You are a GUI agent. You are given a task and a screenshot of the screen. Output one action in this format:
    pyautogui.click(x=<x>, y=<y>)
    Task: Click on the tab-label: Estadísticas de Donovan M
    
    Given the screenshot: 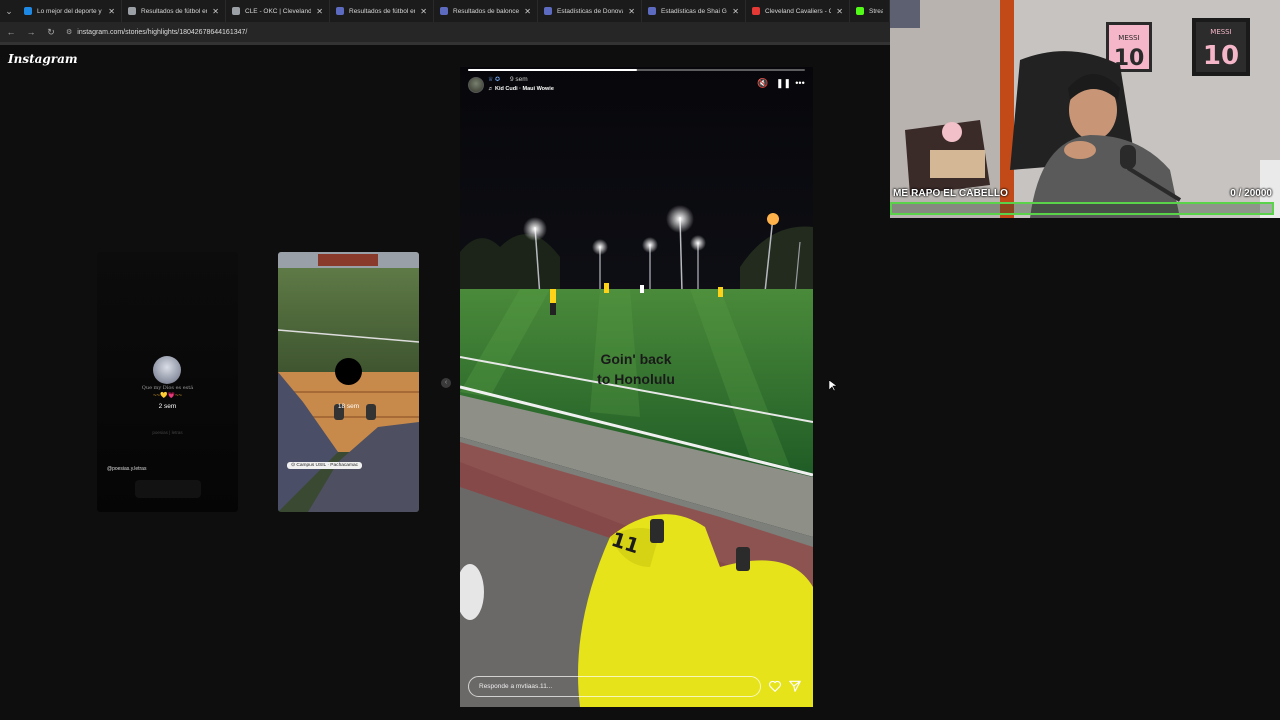 What is the action you would take?
    pyautogui.click(x=590, y=11)
    